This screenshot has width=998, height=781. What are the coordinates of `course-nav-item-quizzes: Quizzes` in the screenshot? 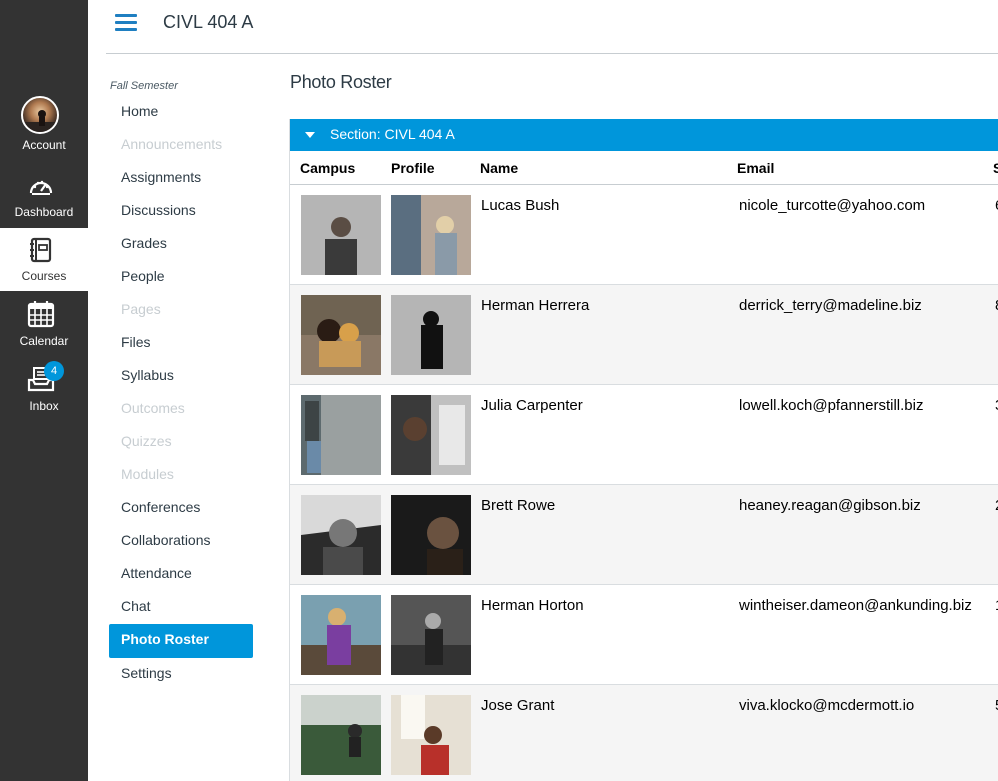 It's located at (146, 441).